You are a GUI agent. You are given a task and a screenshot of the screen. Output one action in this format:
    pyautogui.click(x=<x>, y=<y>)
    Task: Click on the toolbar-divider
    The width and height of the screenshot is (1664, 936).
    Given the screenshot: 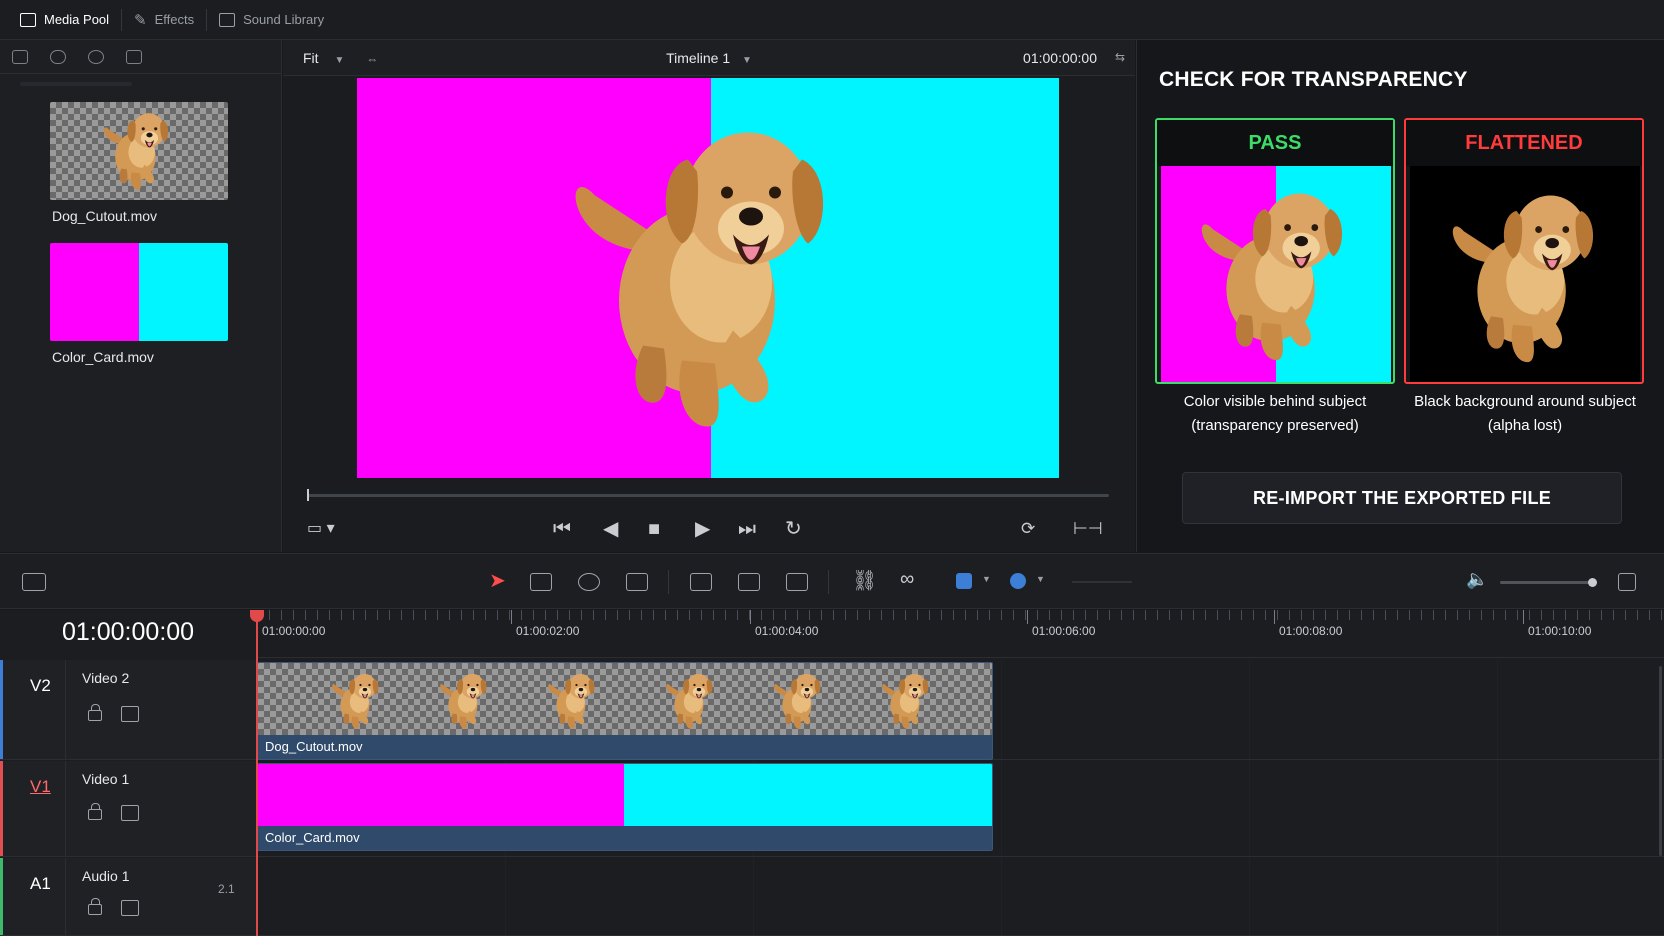 What is the action you would take?
    pyautogui.click(x=828, y=582)
    